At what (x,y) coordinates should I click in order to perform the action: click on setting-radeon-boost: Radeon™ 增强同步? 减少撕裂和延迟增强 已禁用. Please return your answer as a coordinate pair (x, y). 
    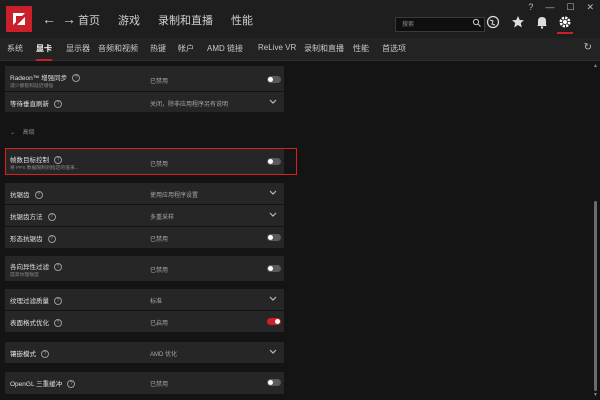
    Looking at the image, I should click on (144, 78).